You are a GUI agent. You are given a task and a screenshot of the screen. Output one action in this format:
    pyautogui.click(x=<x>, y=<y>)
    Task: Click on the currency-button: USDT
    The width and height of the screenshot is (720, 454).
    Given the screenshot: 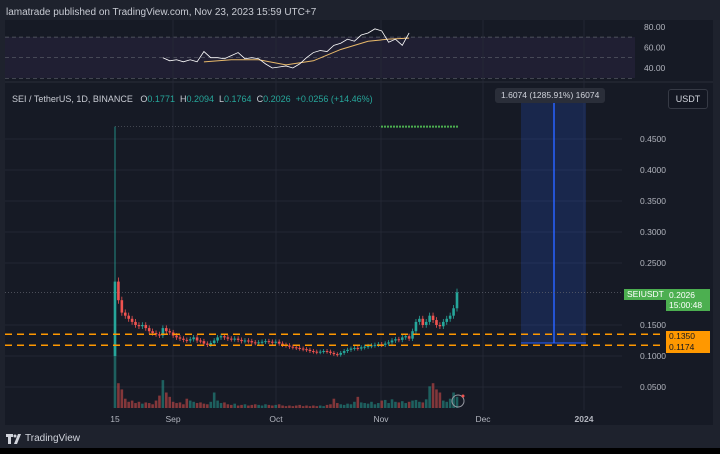 What is the action you would take?
    pyautogui.click(x=688, y=99)
    